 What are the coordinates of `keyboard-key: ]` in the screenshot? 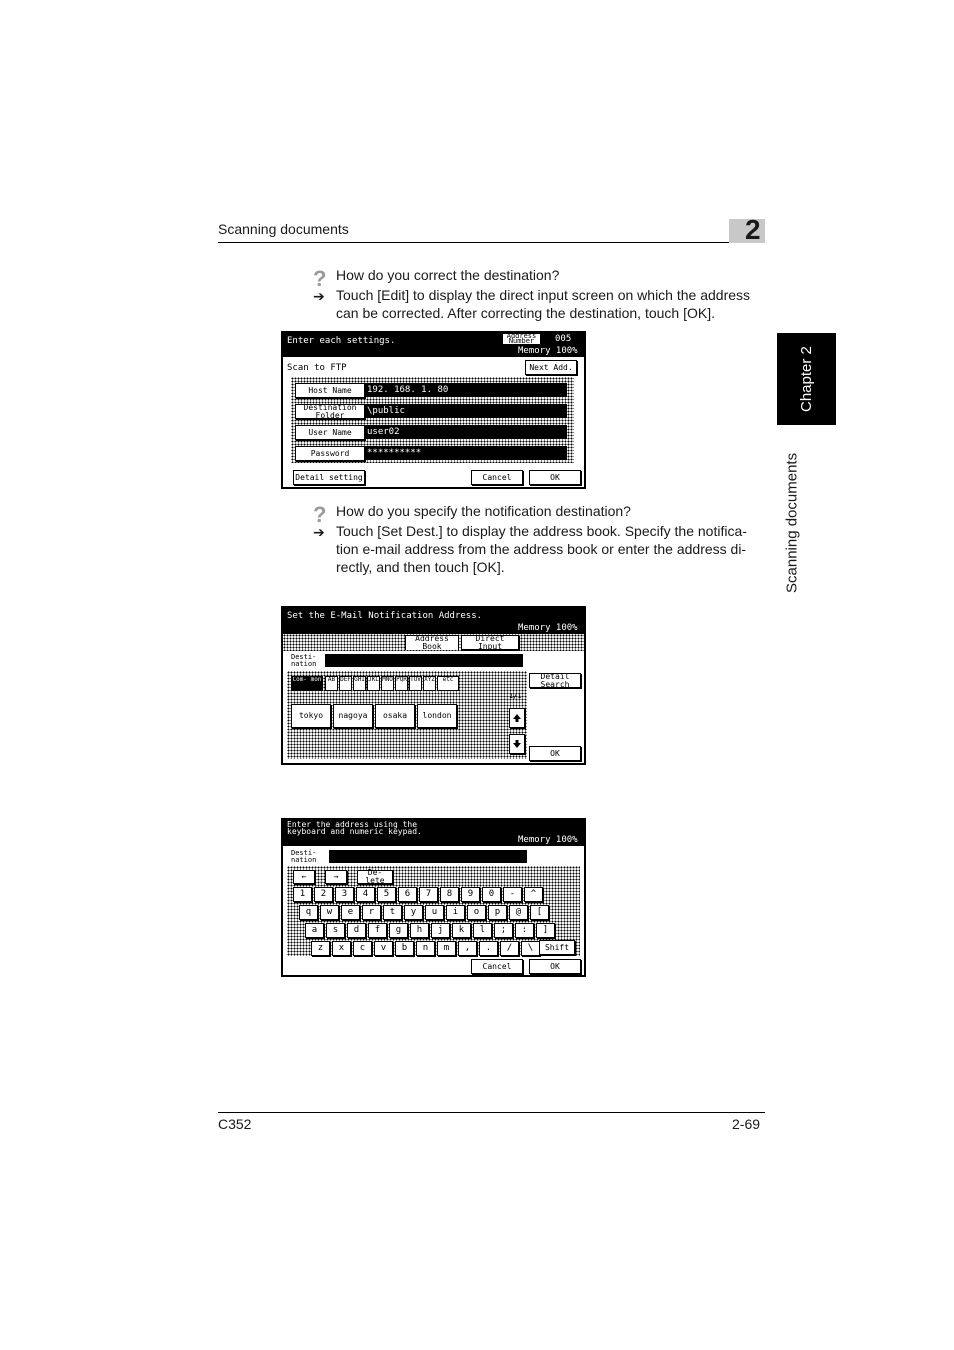 It's located at (545, 930).